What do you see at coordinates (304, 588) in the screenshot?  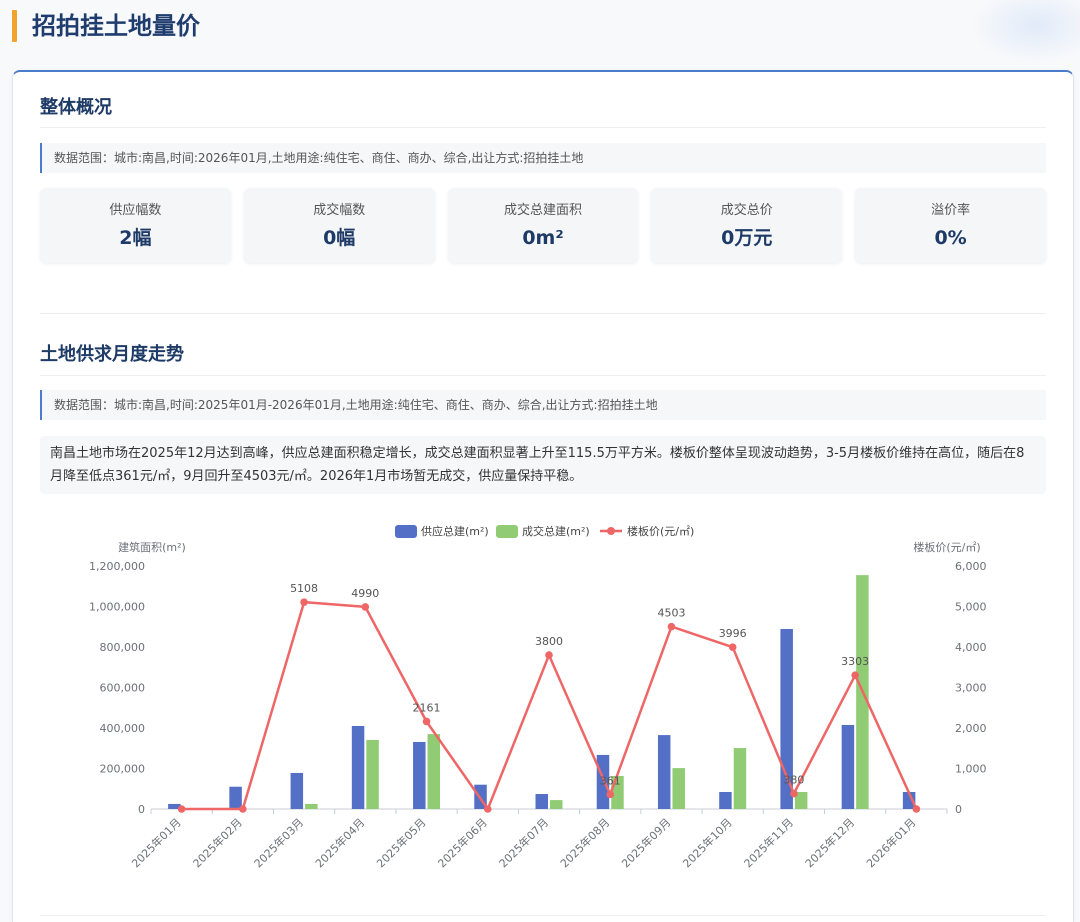 I see `price-data-label: 5108` at bounding box center [304, 588].